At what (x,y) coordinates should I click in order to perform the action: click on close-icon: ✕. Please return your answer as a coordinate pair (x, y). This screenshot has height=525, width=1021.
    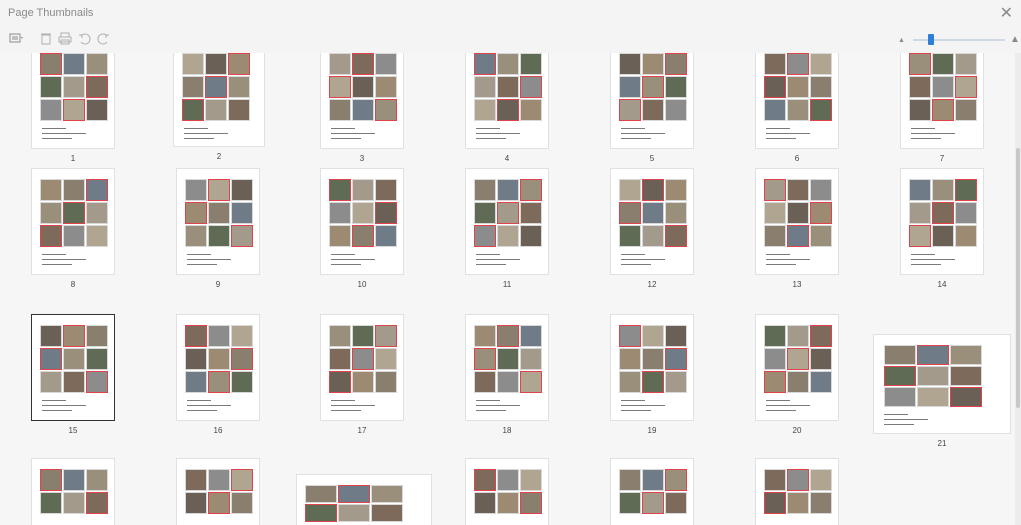
    Looking at the image, I should click on (1006, 13).